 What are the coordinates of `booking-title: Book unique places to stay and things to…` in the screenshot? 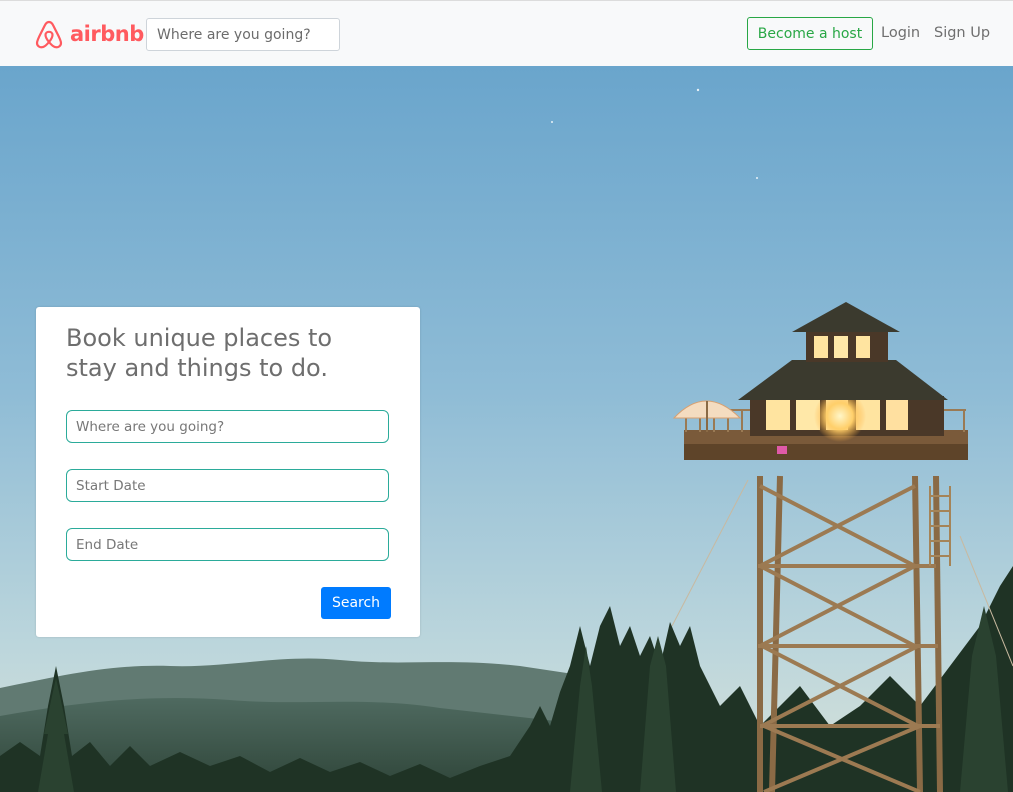 It's located at (199, 353).